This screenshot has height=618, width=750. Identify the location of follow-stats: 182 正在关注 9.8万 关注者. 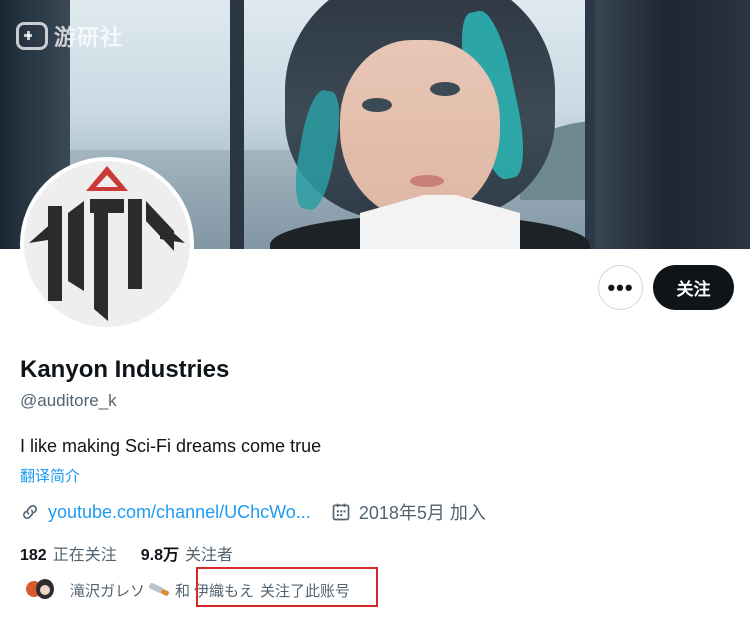
(126, 553).